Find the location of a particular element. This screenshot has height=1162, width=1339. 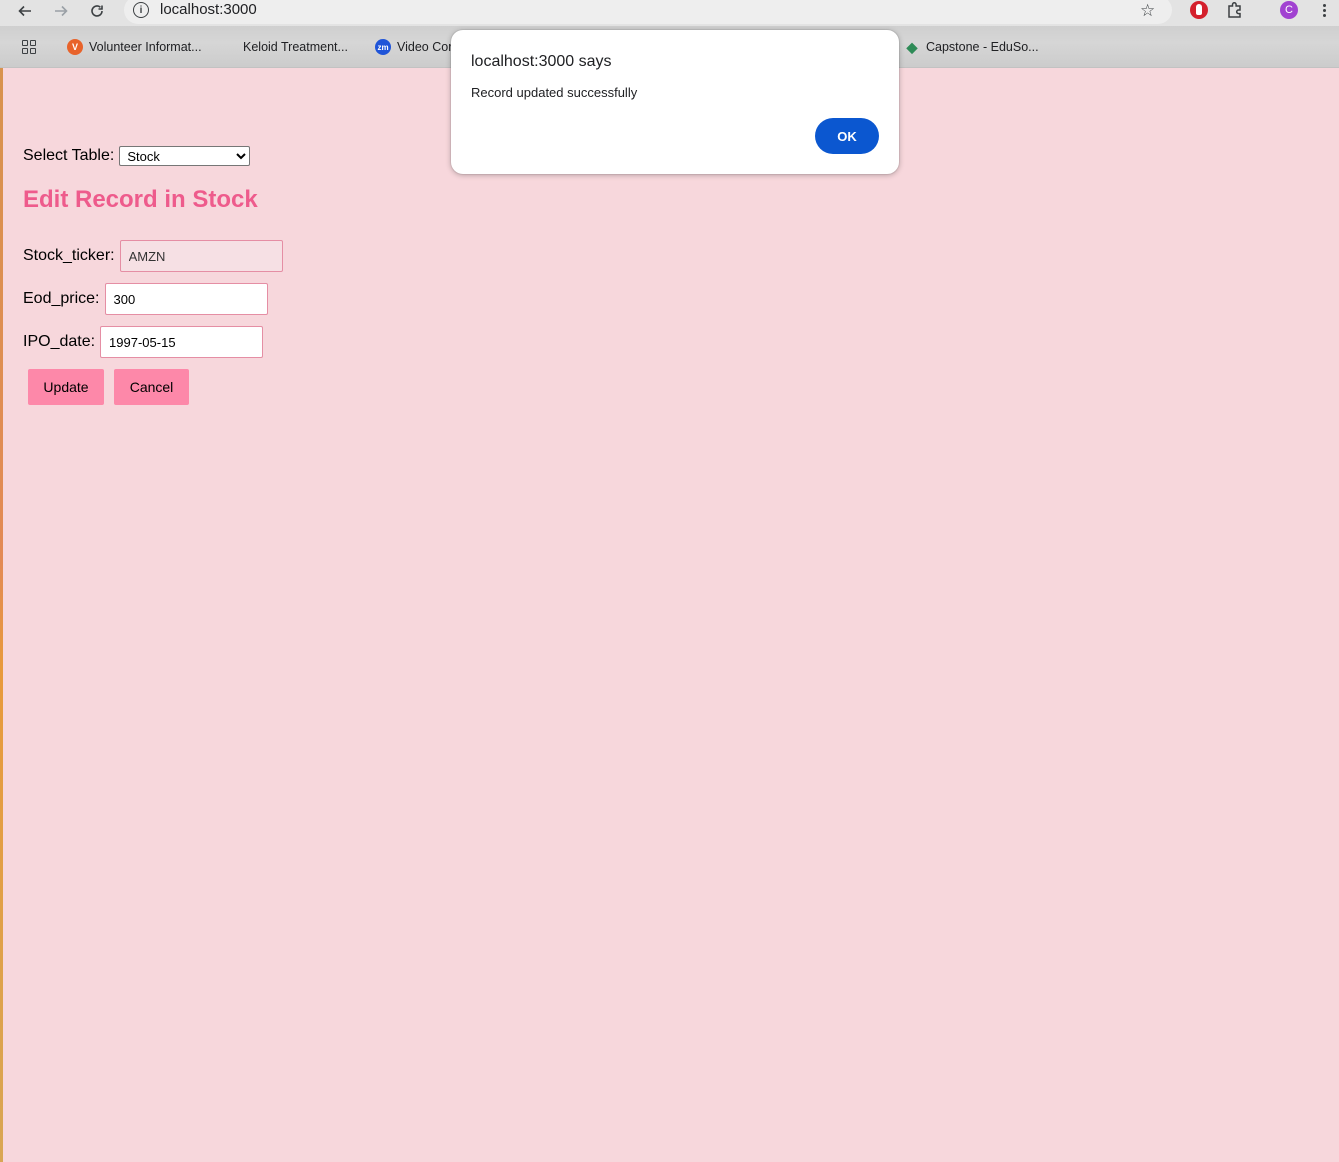

reload-icon is located at coordinates (97, 11).